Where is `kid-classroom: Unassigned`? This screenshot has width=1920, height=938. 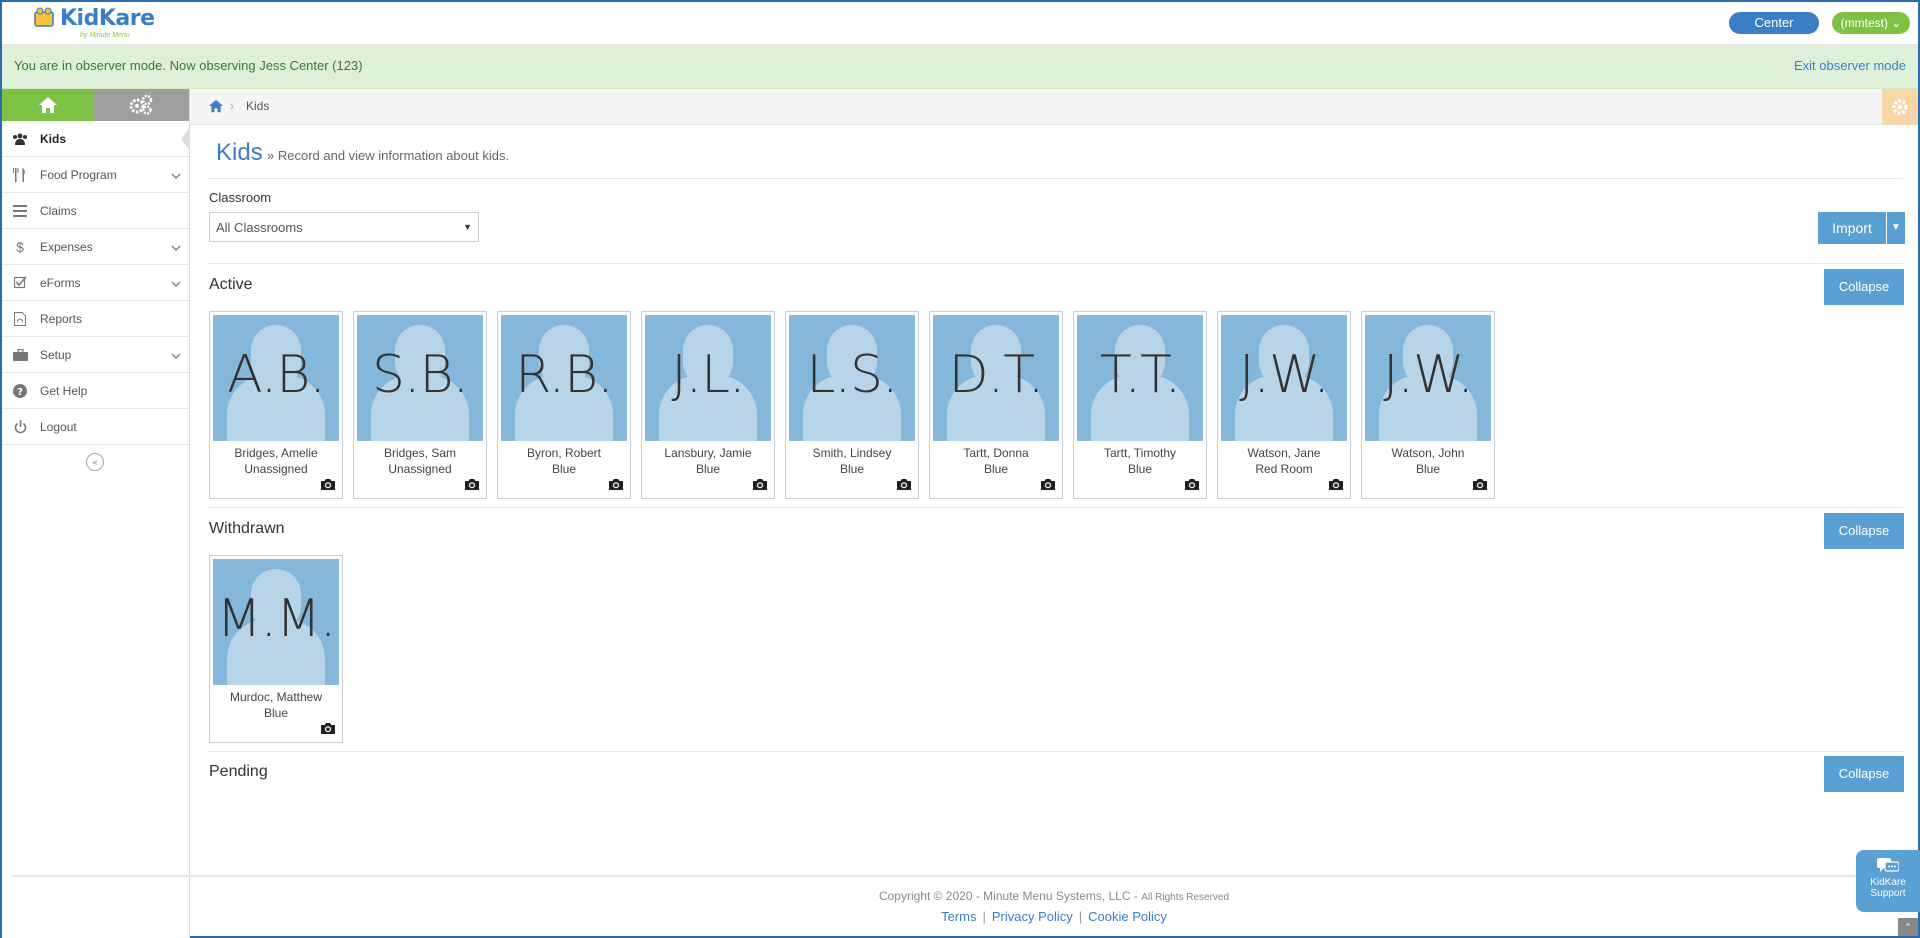 kid-classroom: Unassigned is located at coordinates (276, 469).